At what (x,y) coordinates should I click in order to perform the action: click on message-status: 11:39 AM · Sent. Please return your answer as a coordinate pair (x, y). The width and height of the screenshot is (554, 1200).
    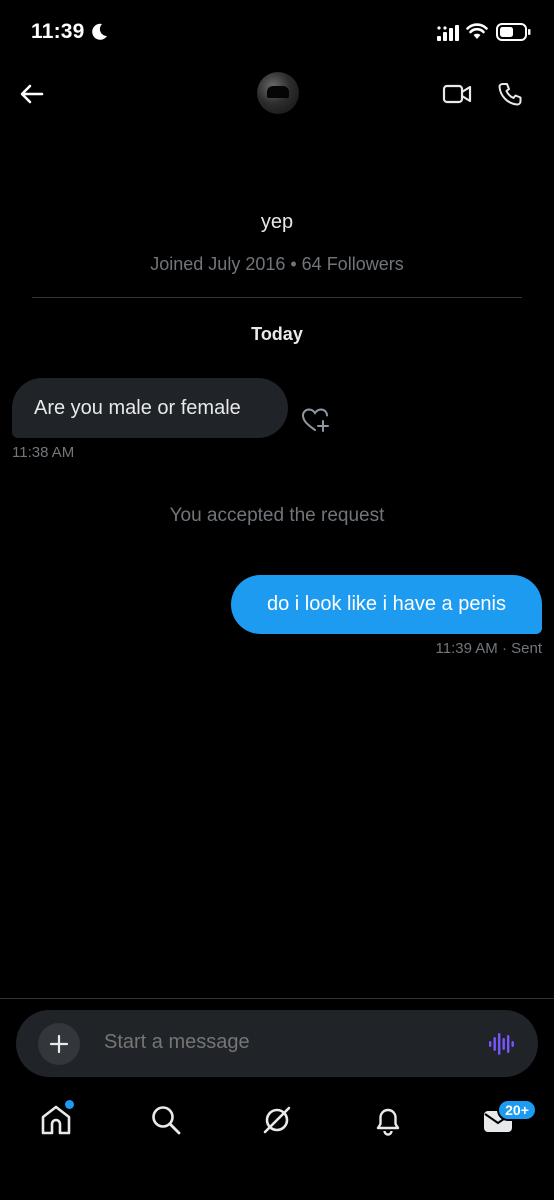
    Looking at the image, I should click on (489, 648).